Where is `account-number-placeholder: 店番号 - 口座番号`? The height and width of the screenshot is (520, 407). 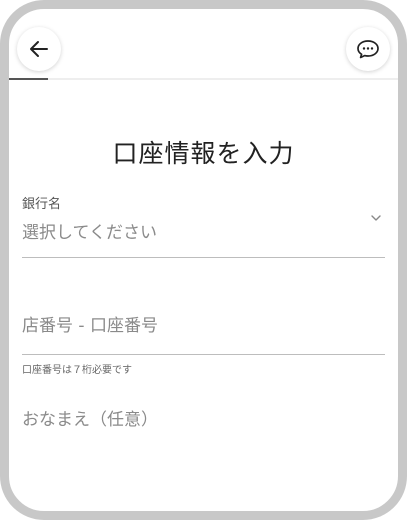
account-number-placeholder: 店番号 - 口座番号 is located at coordinates (90, 326).